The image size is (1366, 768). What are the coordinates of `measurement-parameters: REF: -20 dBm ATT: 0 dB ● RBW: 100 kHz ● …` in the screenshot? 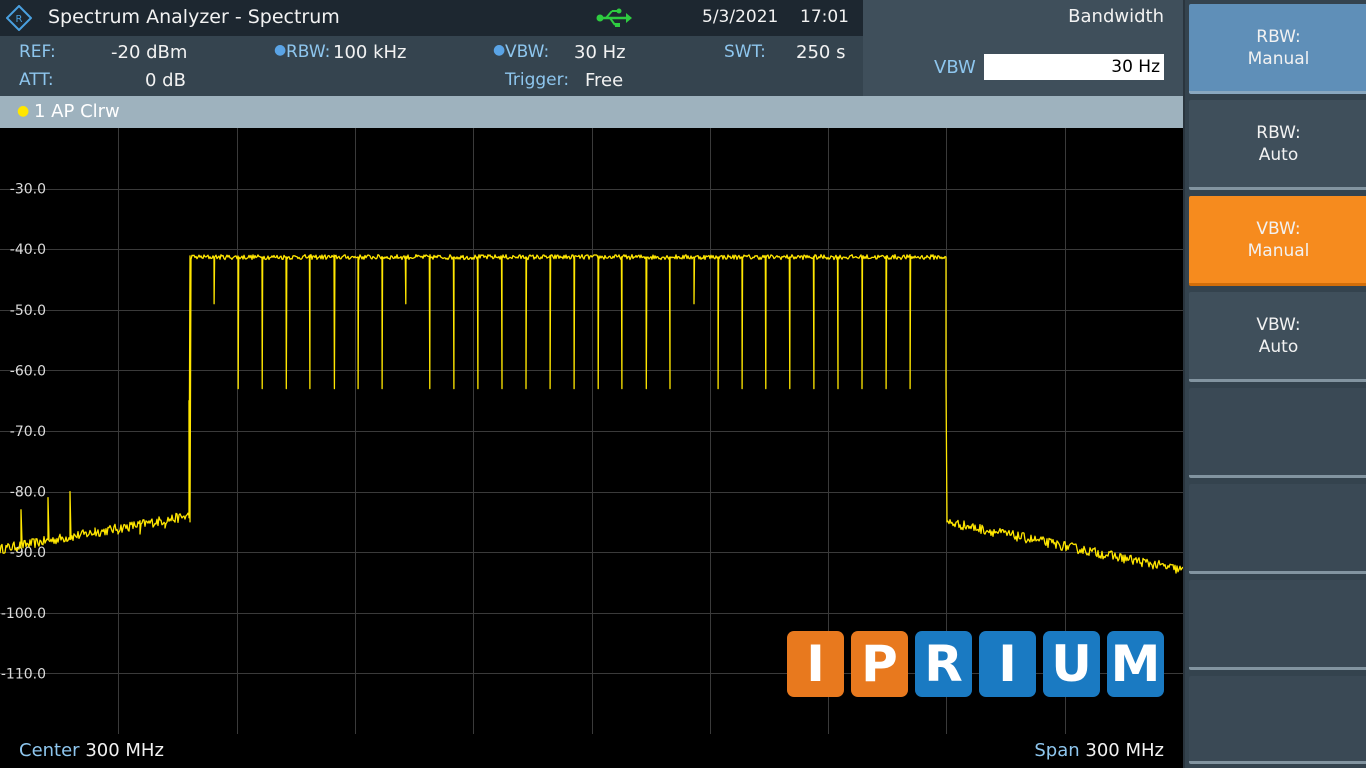 It's located at (431, 66).